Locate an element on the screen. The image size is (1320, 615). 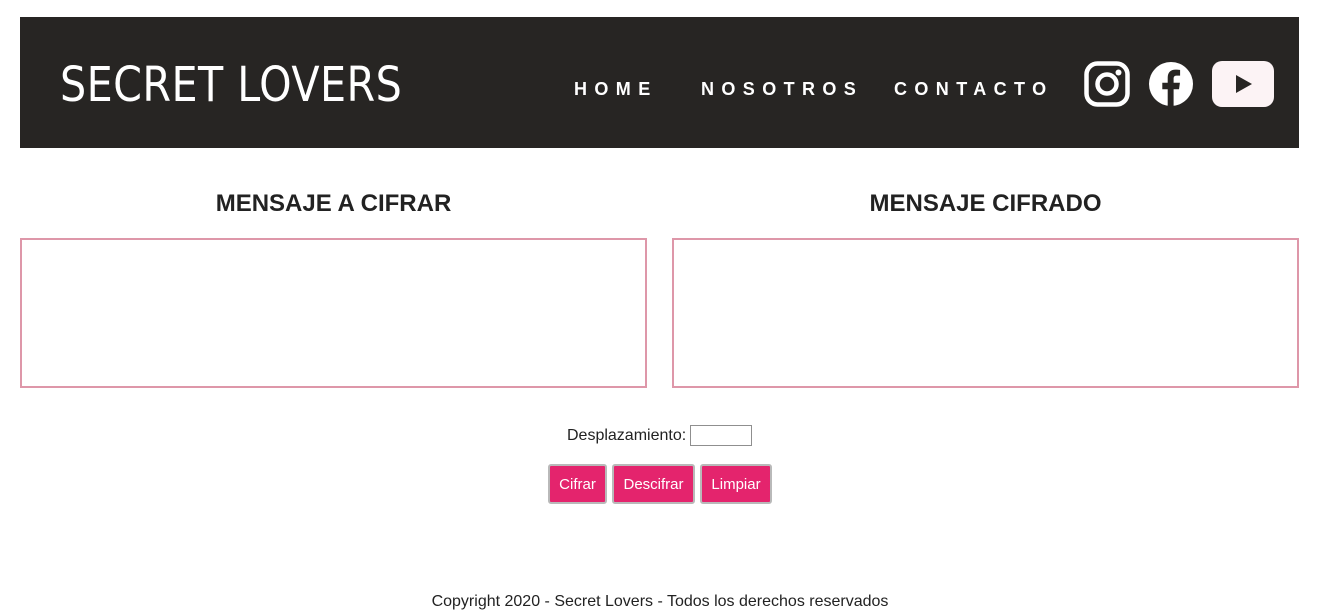
cipher-message-title: MENSAJE CIFRADO is located at coordinates (985, 203).